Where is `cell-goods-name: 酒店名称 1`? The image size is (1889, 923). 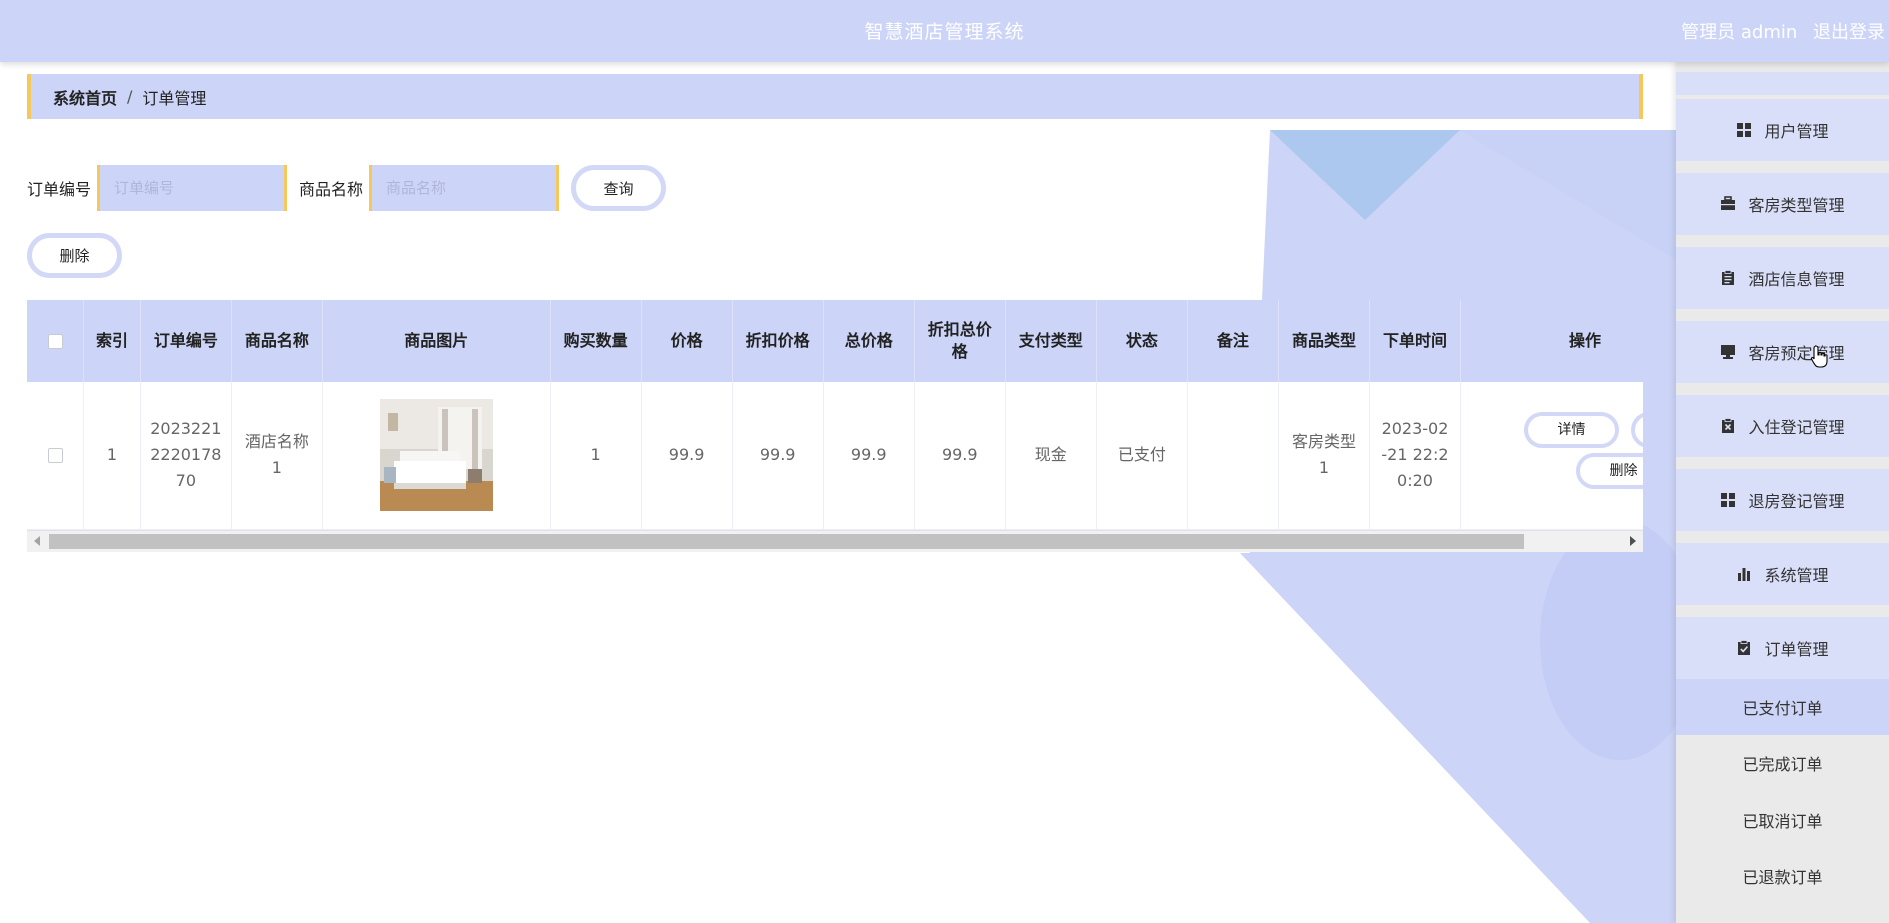 cell-goods-name: 酒店名称 1 is located at coordinates (277, 456).